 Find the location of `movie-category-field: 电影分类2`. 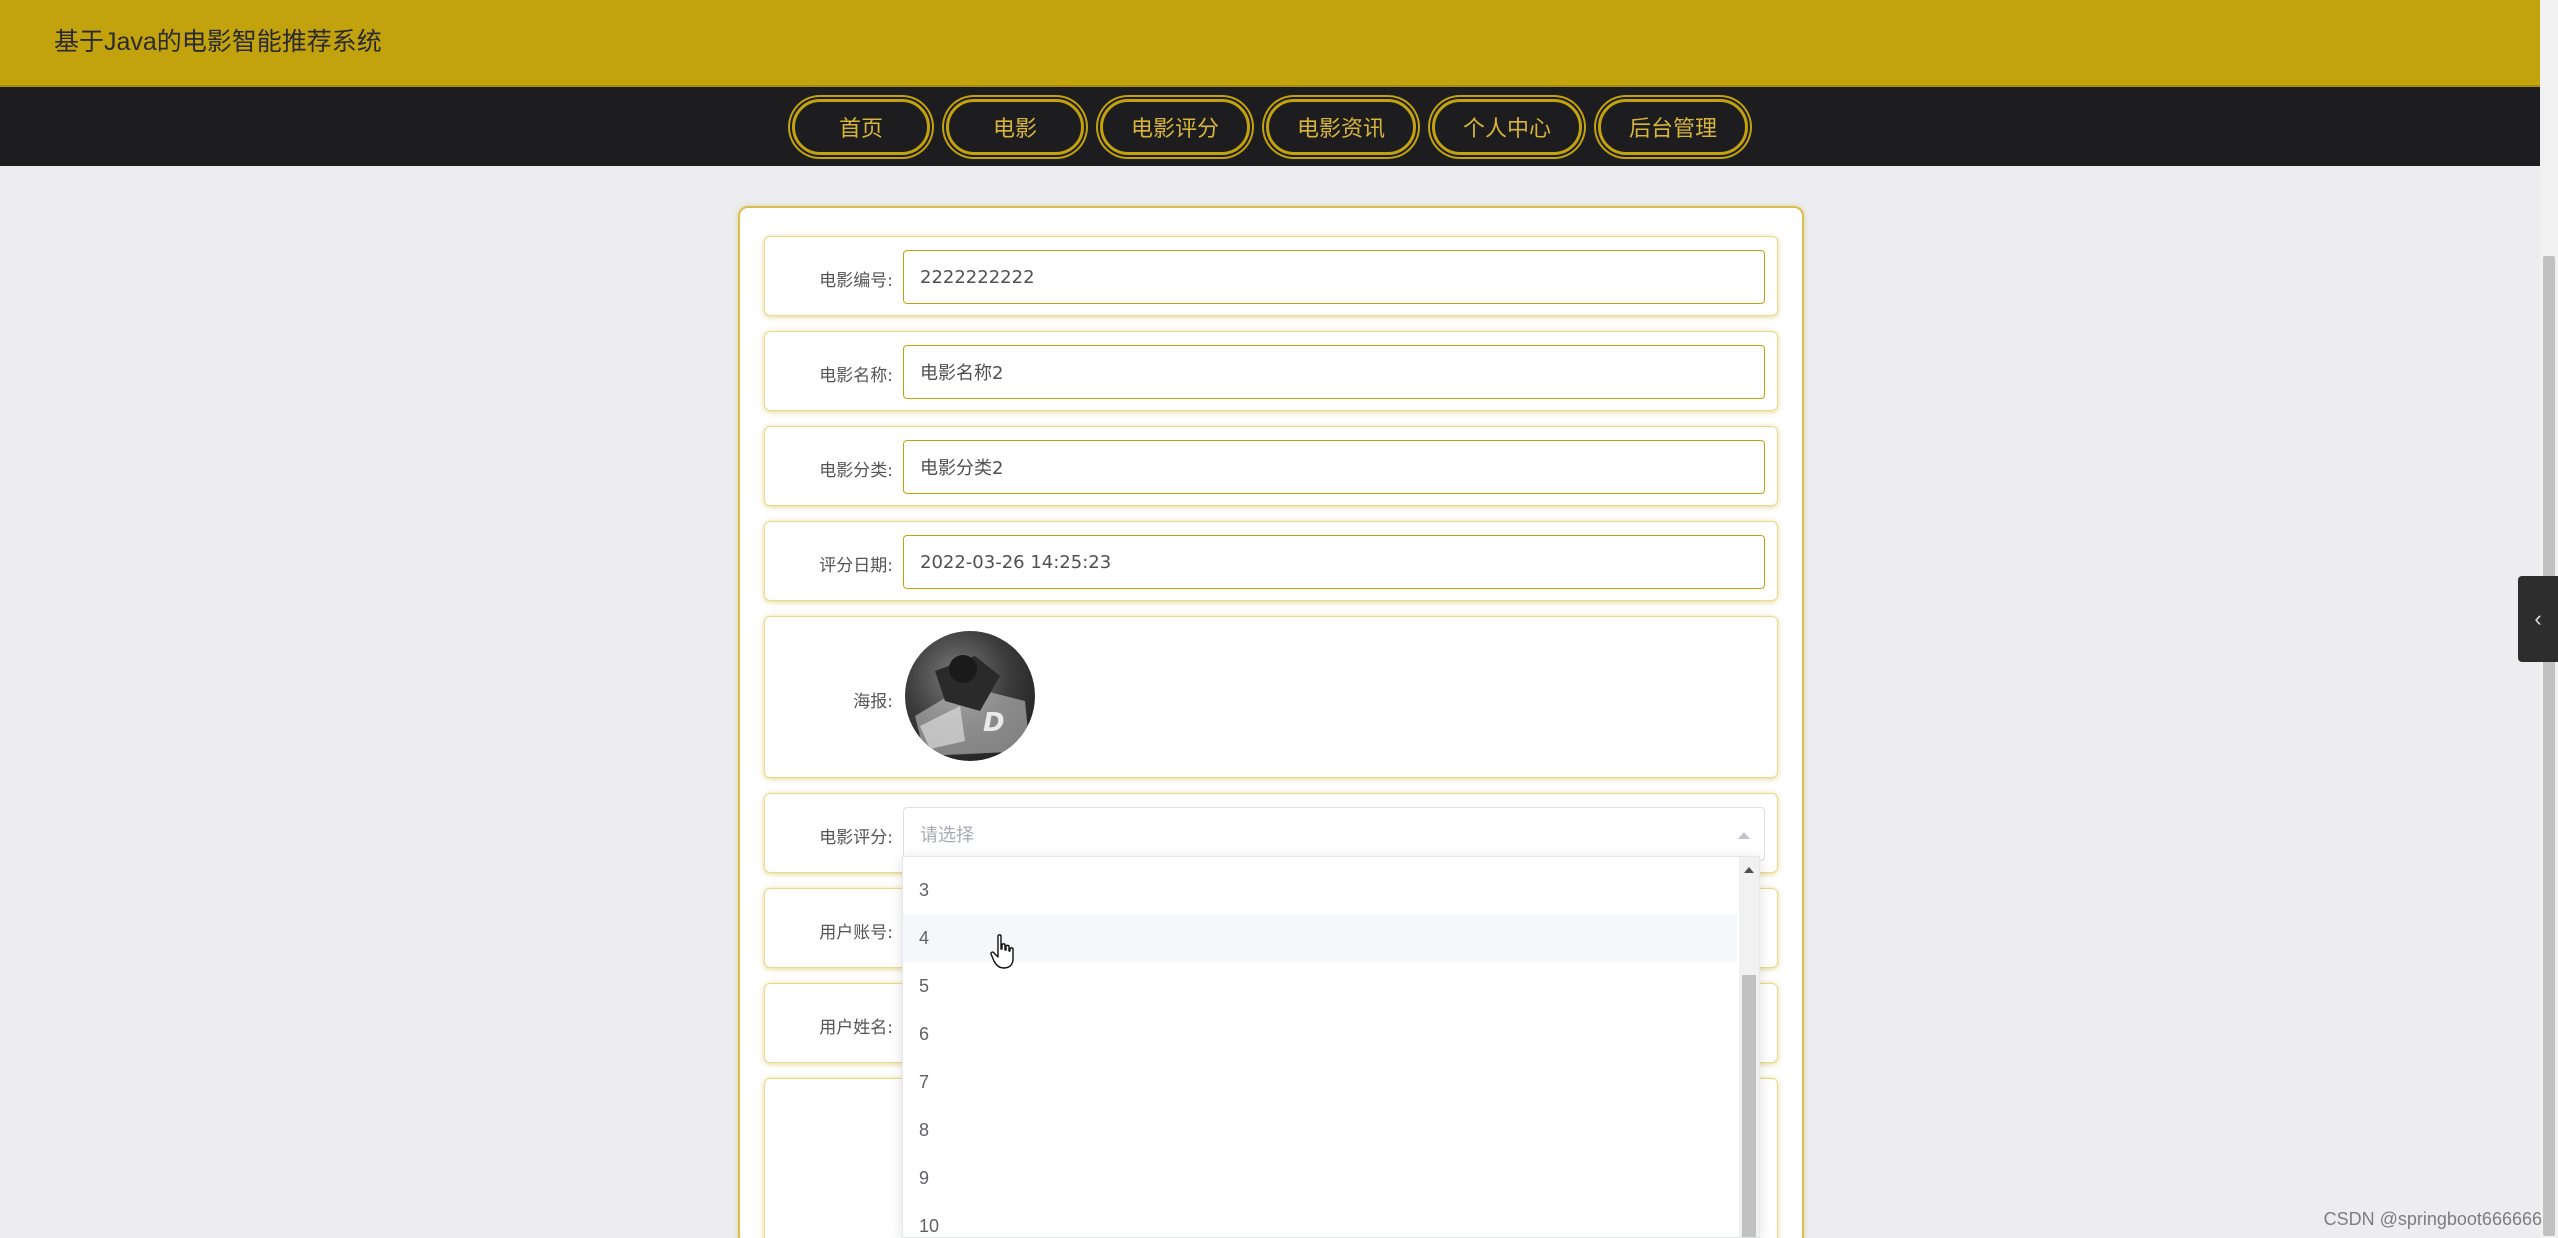

movie-category-field: 电影分类2 is located at coordinates (1334, 467).